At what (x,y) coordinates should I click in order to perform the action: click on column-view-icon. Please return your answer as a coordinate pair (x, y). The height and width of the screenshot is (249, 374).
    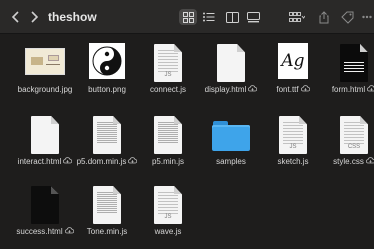
    Looking at the image, I should click on (232, 17).